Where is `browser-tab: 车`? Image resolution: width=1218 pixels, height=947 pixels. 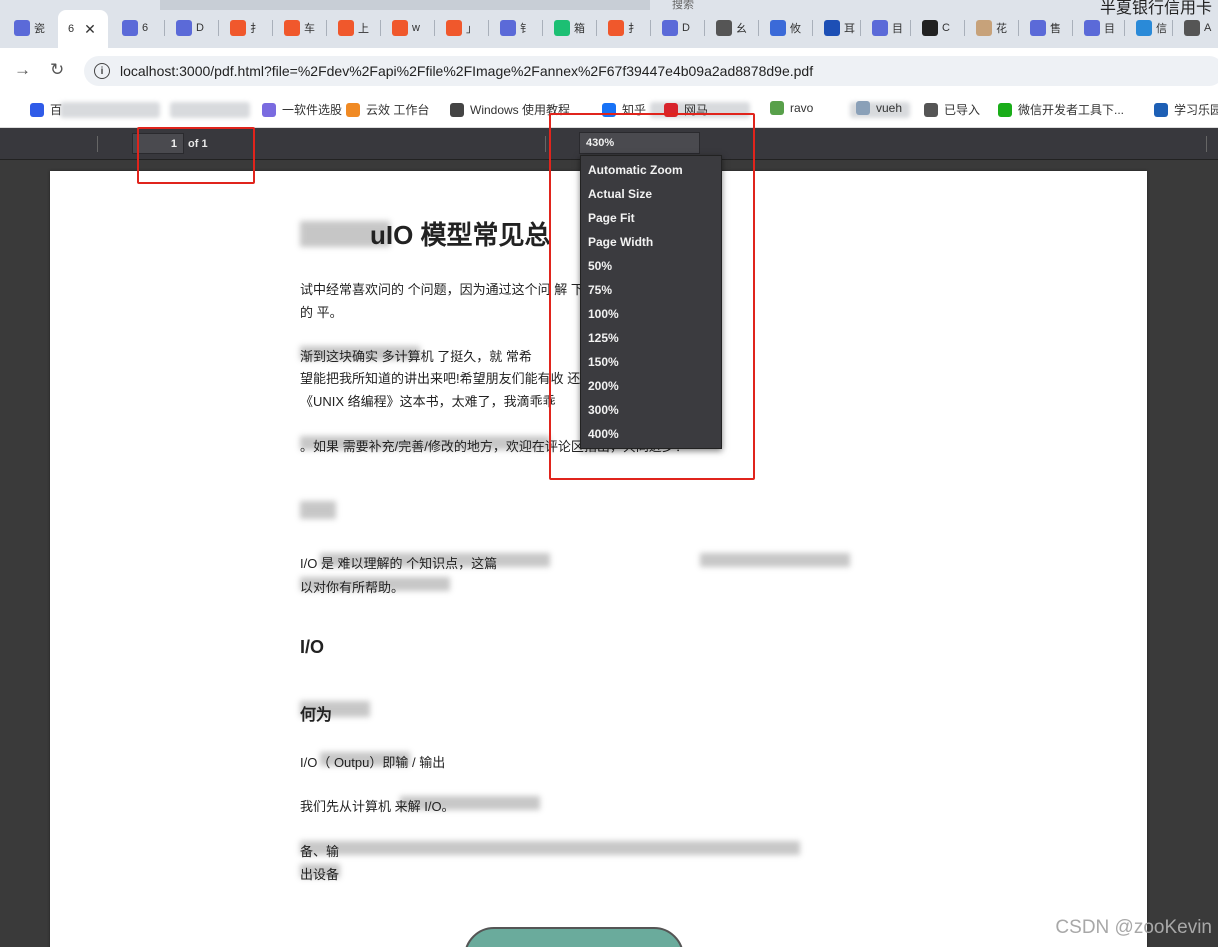 browser-tab: 车 is located at coordinates (298, 28).